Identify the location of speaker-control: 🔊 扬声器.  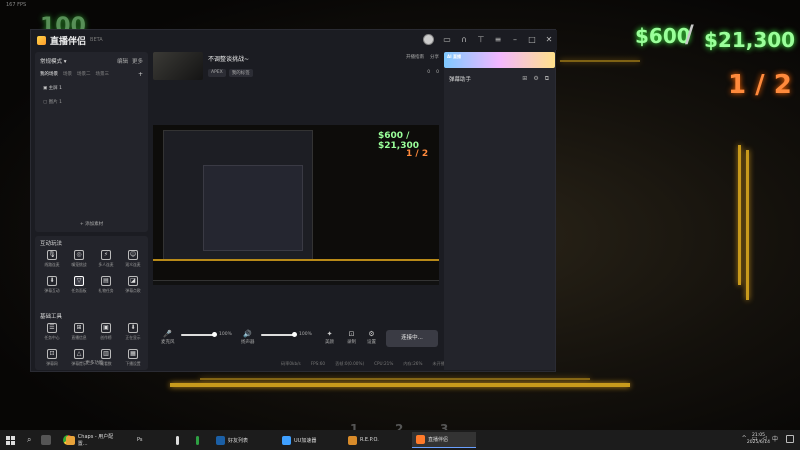
(248, 337).